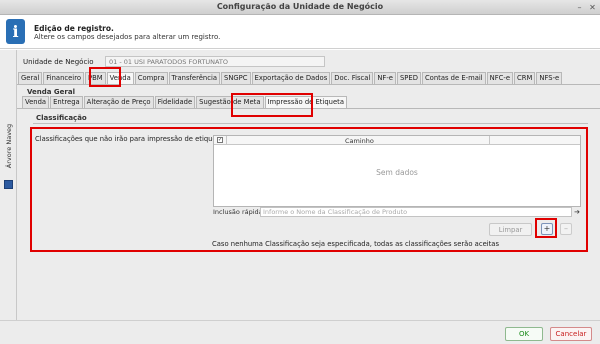  I want to click on grid-empty-message: Sem dados, so click(397, 172).